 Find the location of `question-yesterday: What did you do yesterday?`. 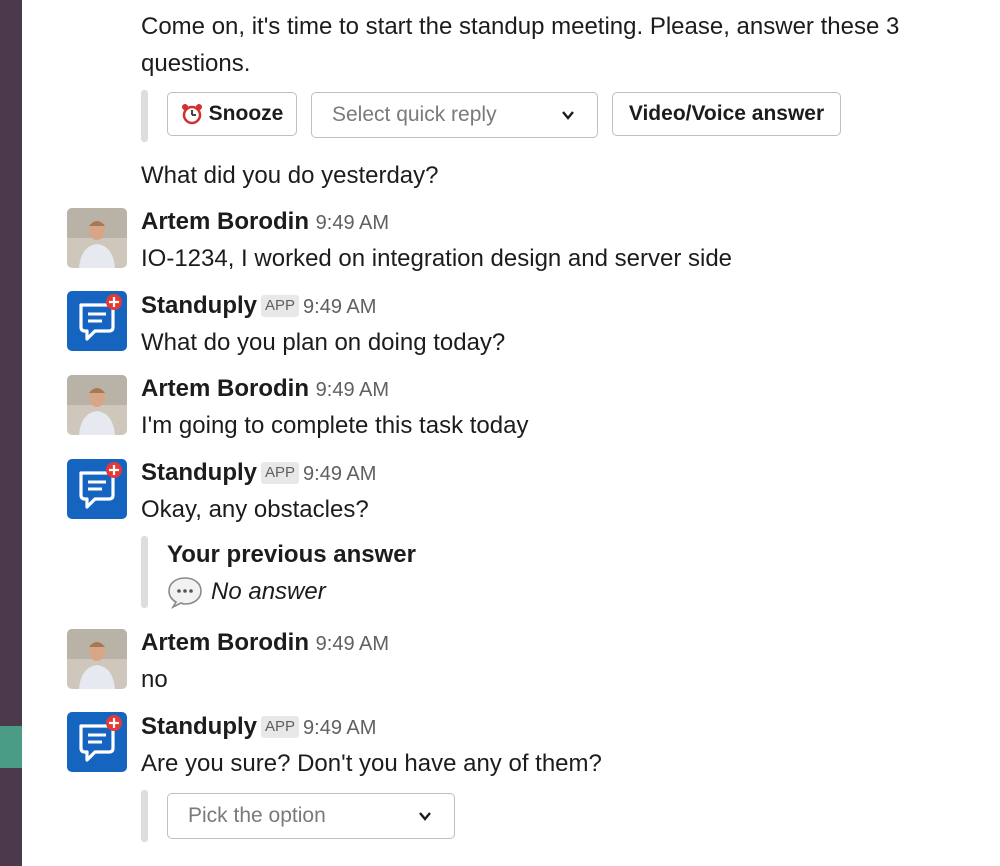

question-yesterday: What did you do yesterday? is located at coordinates (290, 175).